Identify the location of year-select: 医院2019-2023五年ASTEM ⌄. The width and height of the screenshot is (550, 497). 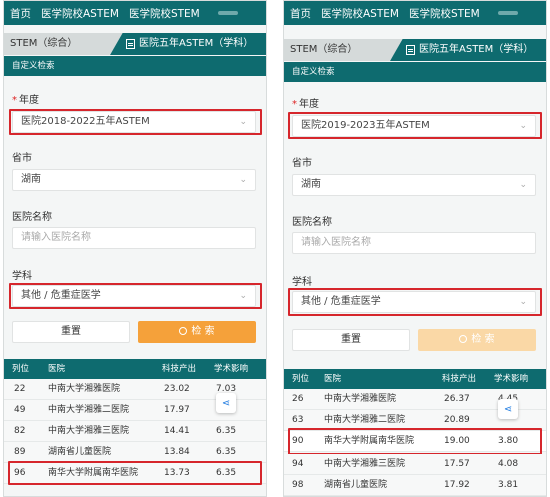
(414, 126).